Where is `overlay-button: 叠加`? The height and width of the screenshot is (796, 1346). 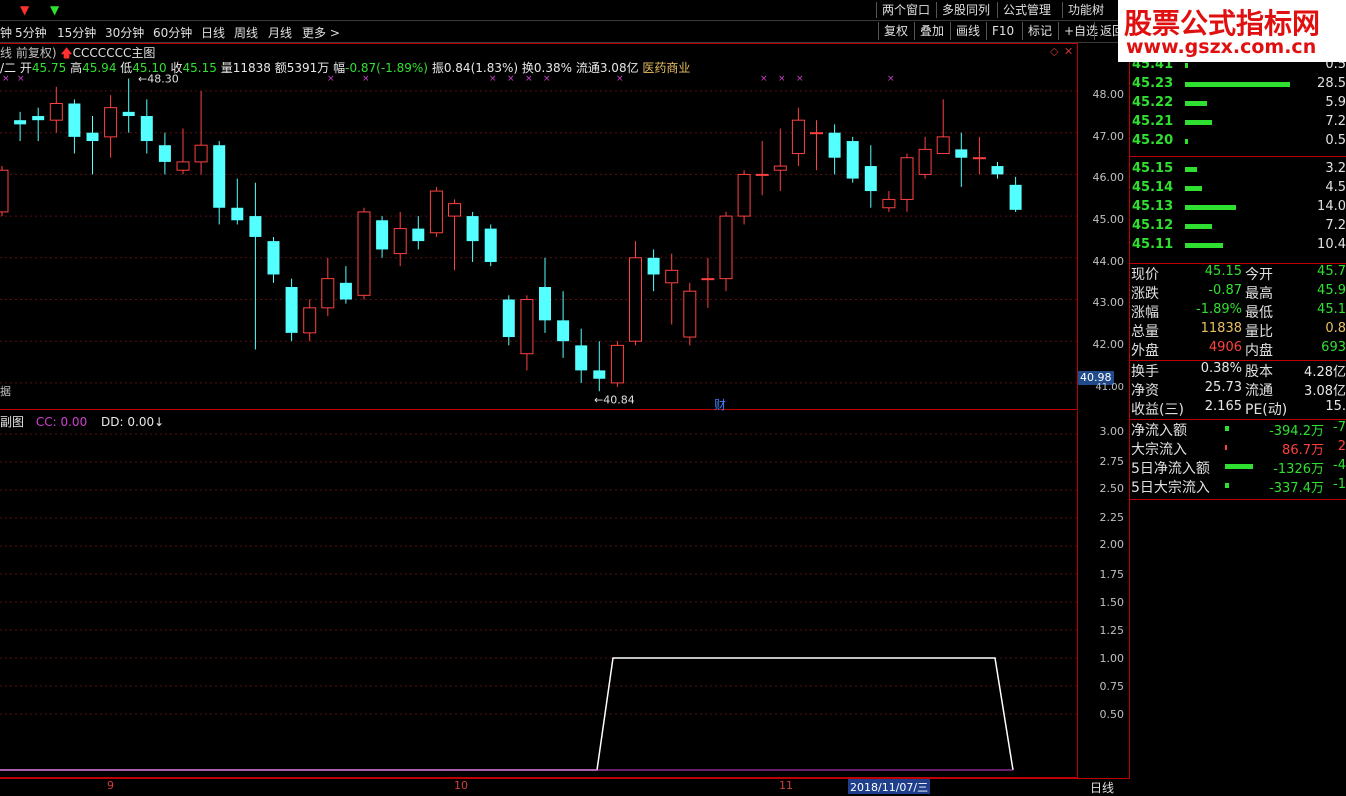
overlay-button: 叠加 is located at coordinates (931, 31).